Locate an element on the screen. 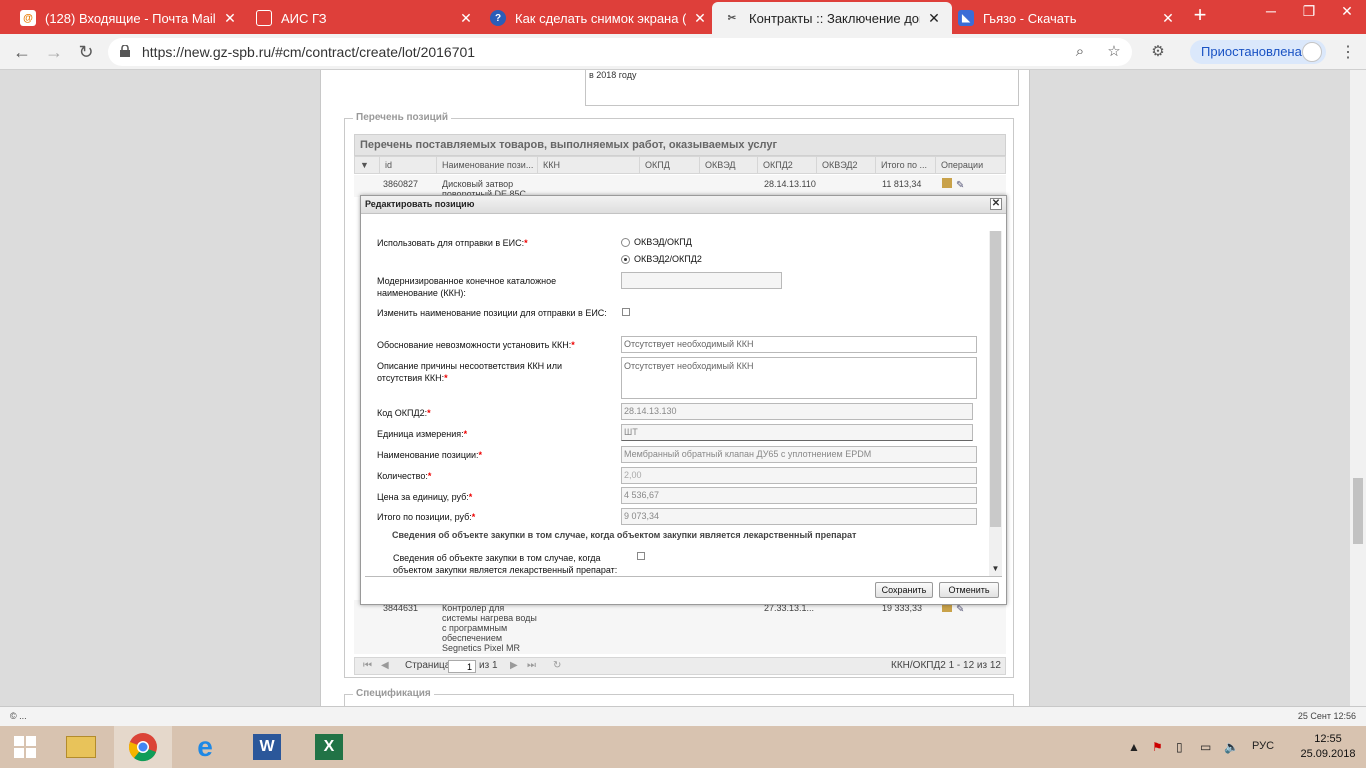  new-tab-button: + is located at coordinates (1200, 16).